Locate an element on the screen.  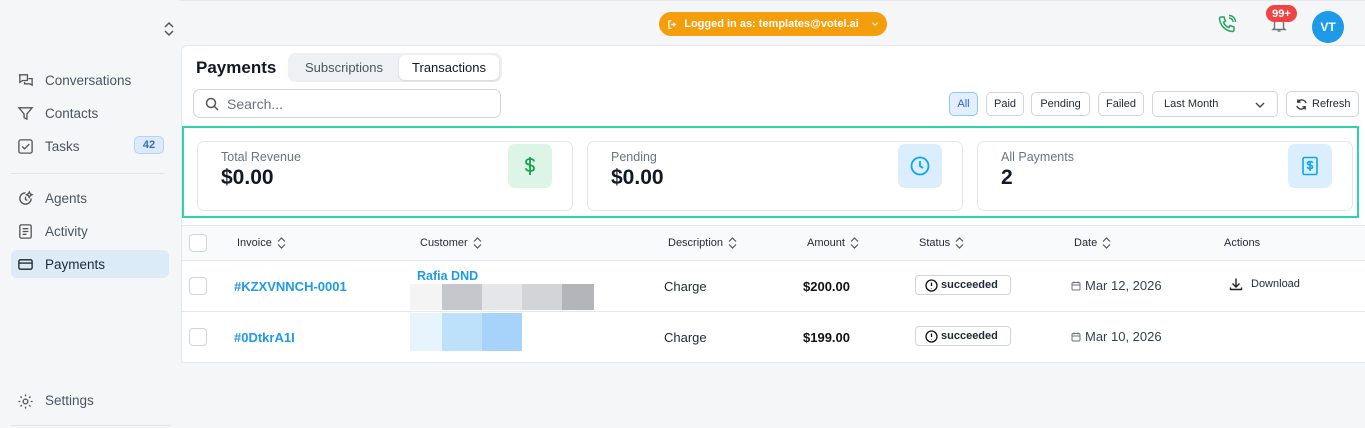
amount-cell: $200.00 is located at coordinates (826, 286).